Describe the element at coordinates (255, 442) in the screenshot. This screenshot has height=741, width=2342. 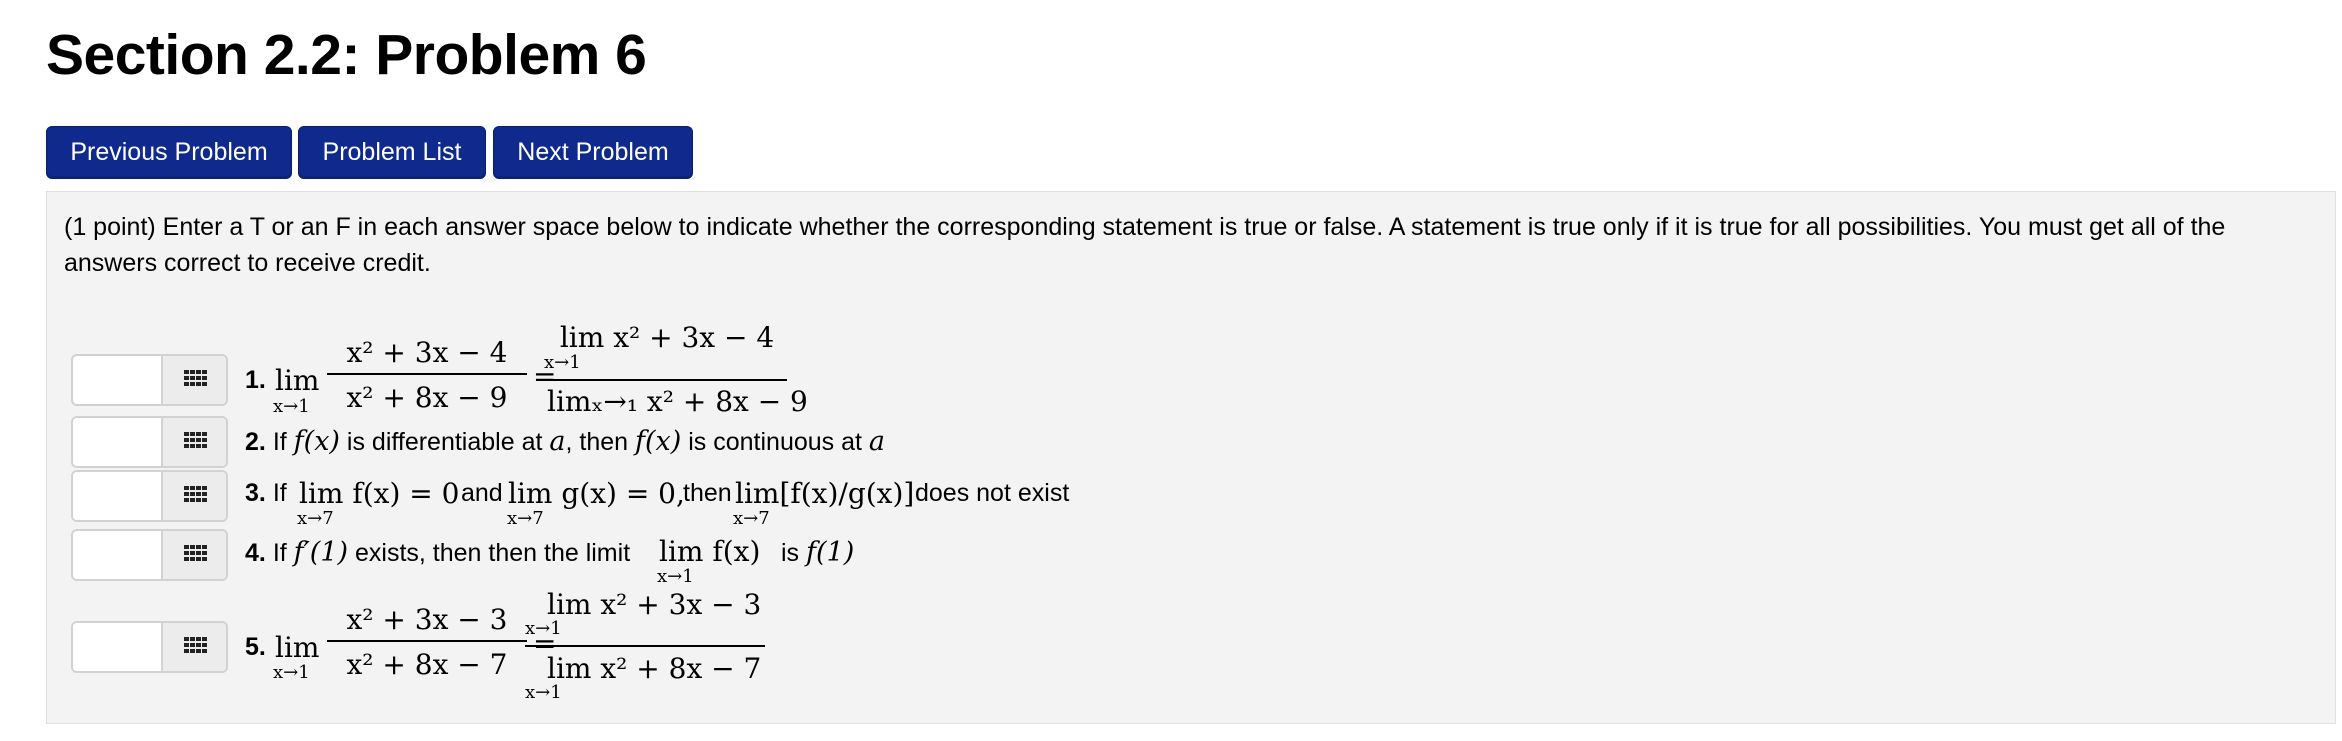
I see `statement-number: 2.` at that location.